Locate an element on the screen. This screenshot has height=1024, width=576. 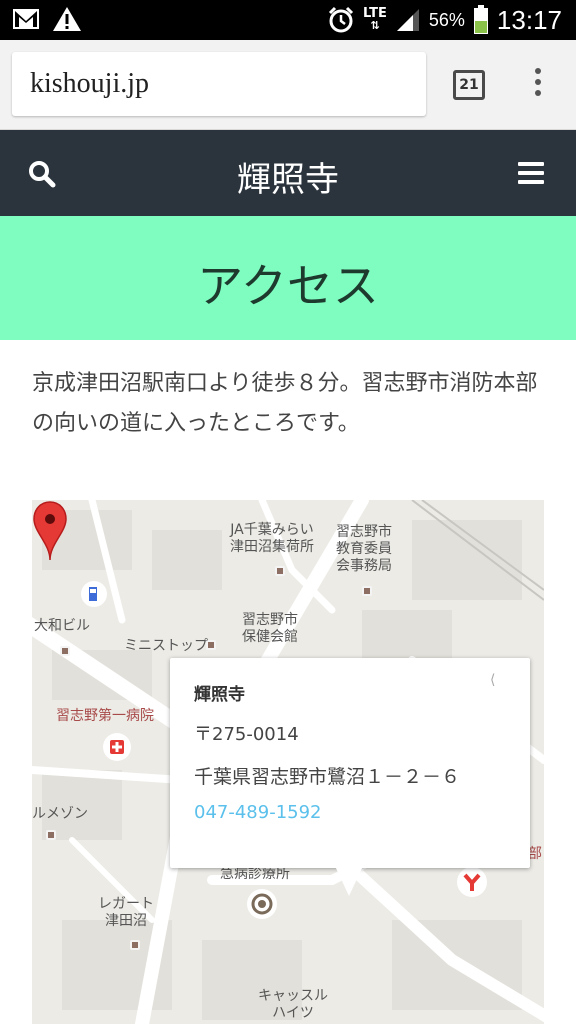
map-label-castle-heights: キャッスル ハイツ is located at coordinates (293, 1004).